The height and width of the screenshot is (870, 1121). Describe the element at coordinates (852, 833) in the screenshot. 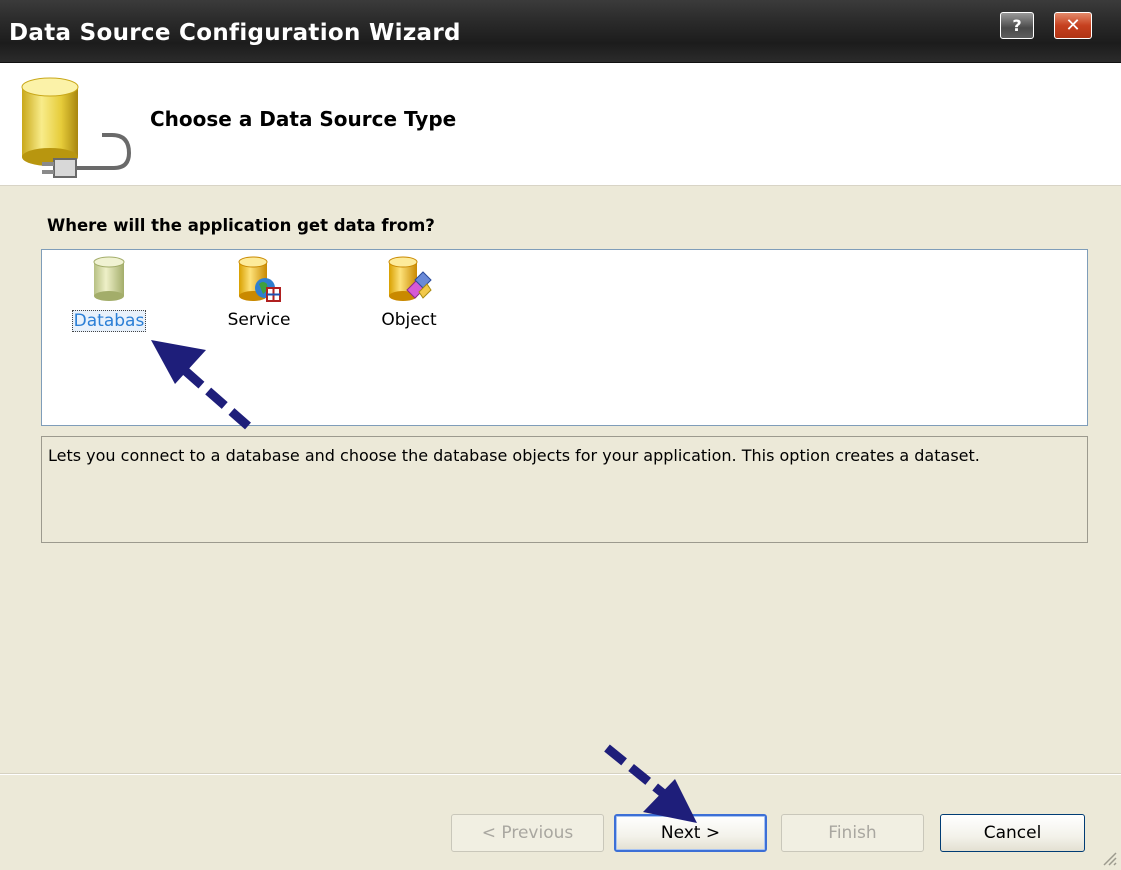

I see `finish-button: Finish` at that location.